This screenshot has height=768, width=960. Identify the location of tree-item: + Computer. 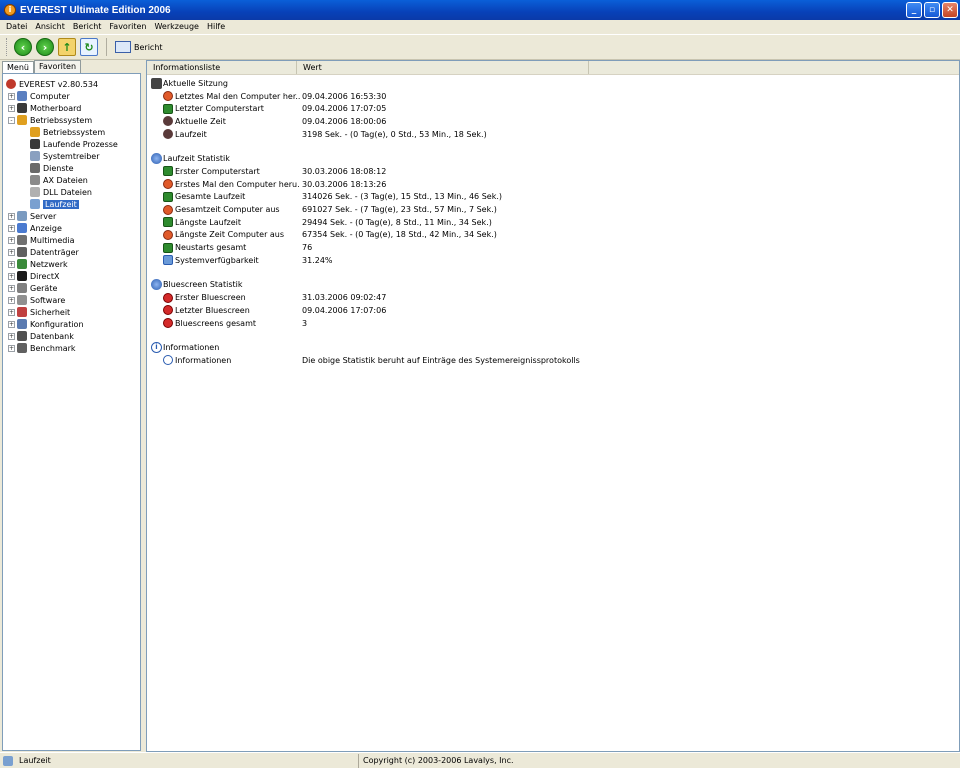
(71, 96).